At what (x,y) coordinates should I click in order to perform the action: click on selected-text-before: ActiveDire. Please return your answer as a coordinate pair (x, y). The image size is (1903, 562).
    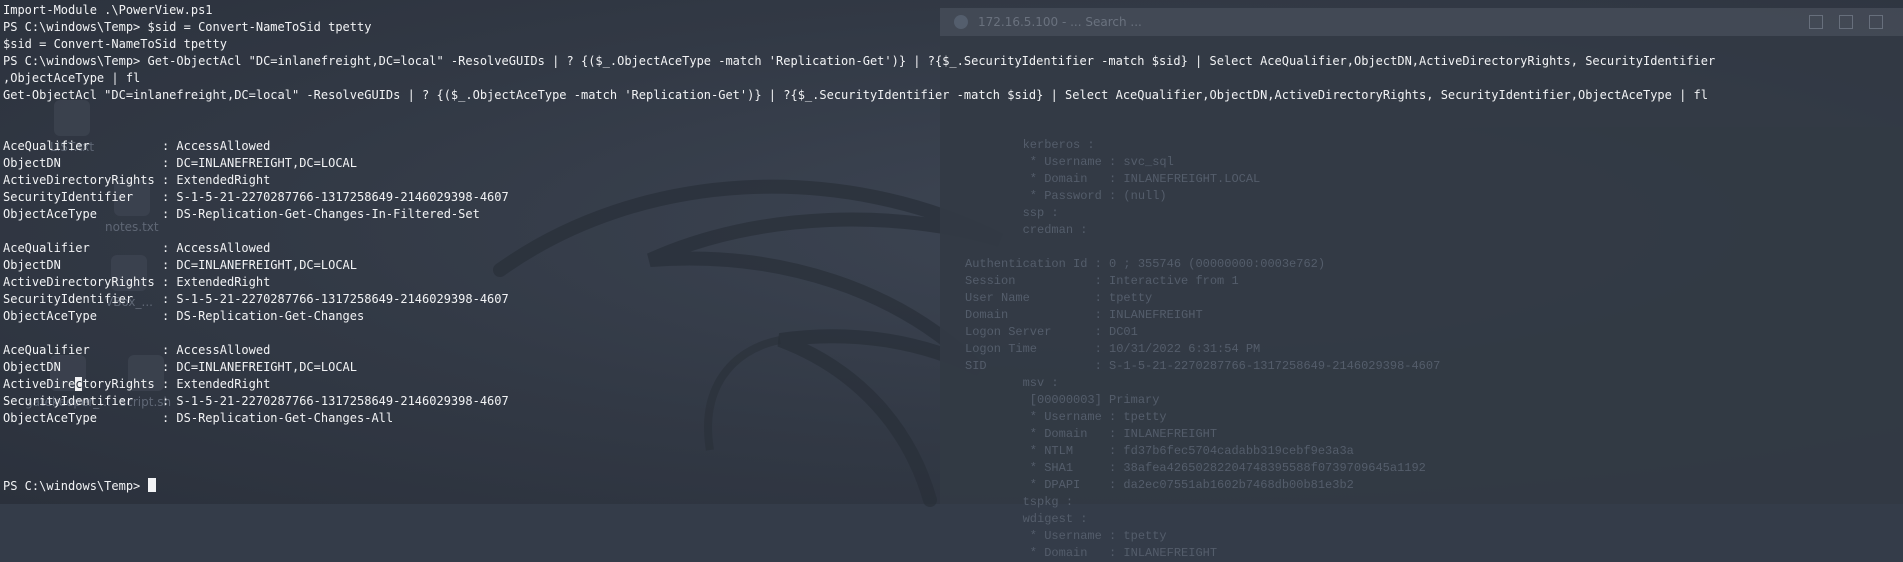
    Looking at the image, I should click on (39, 384).